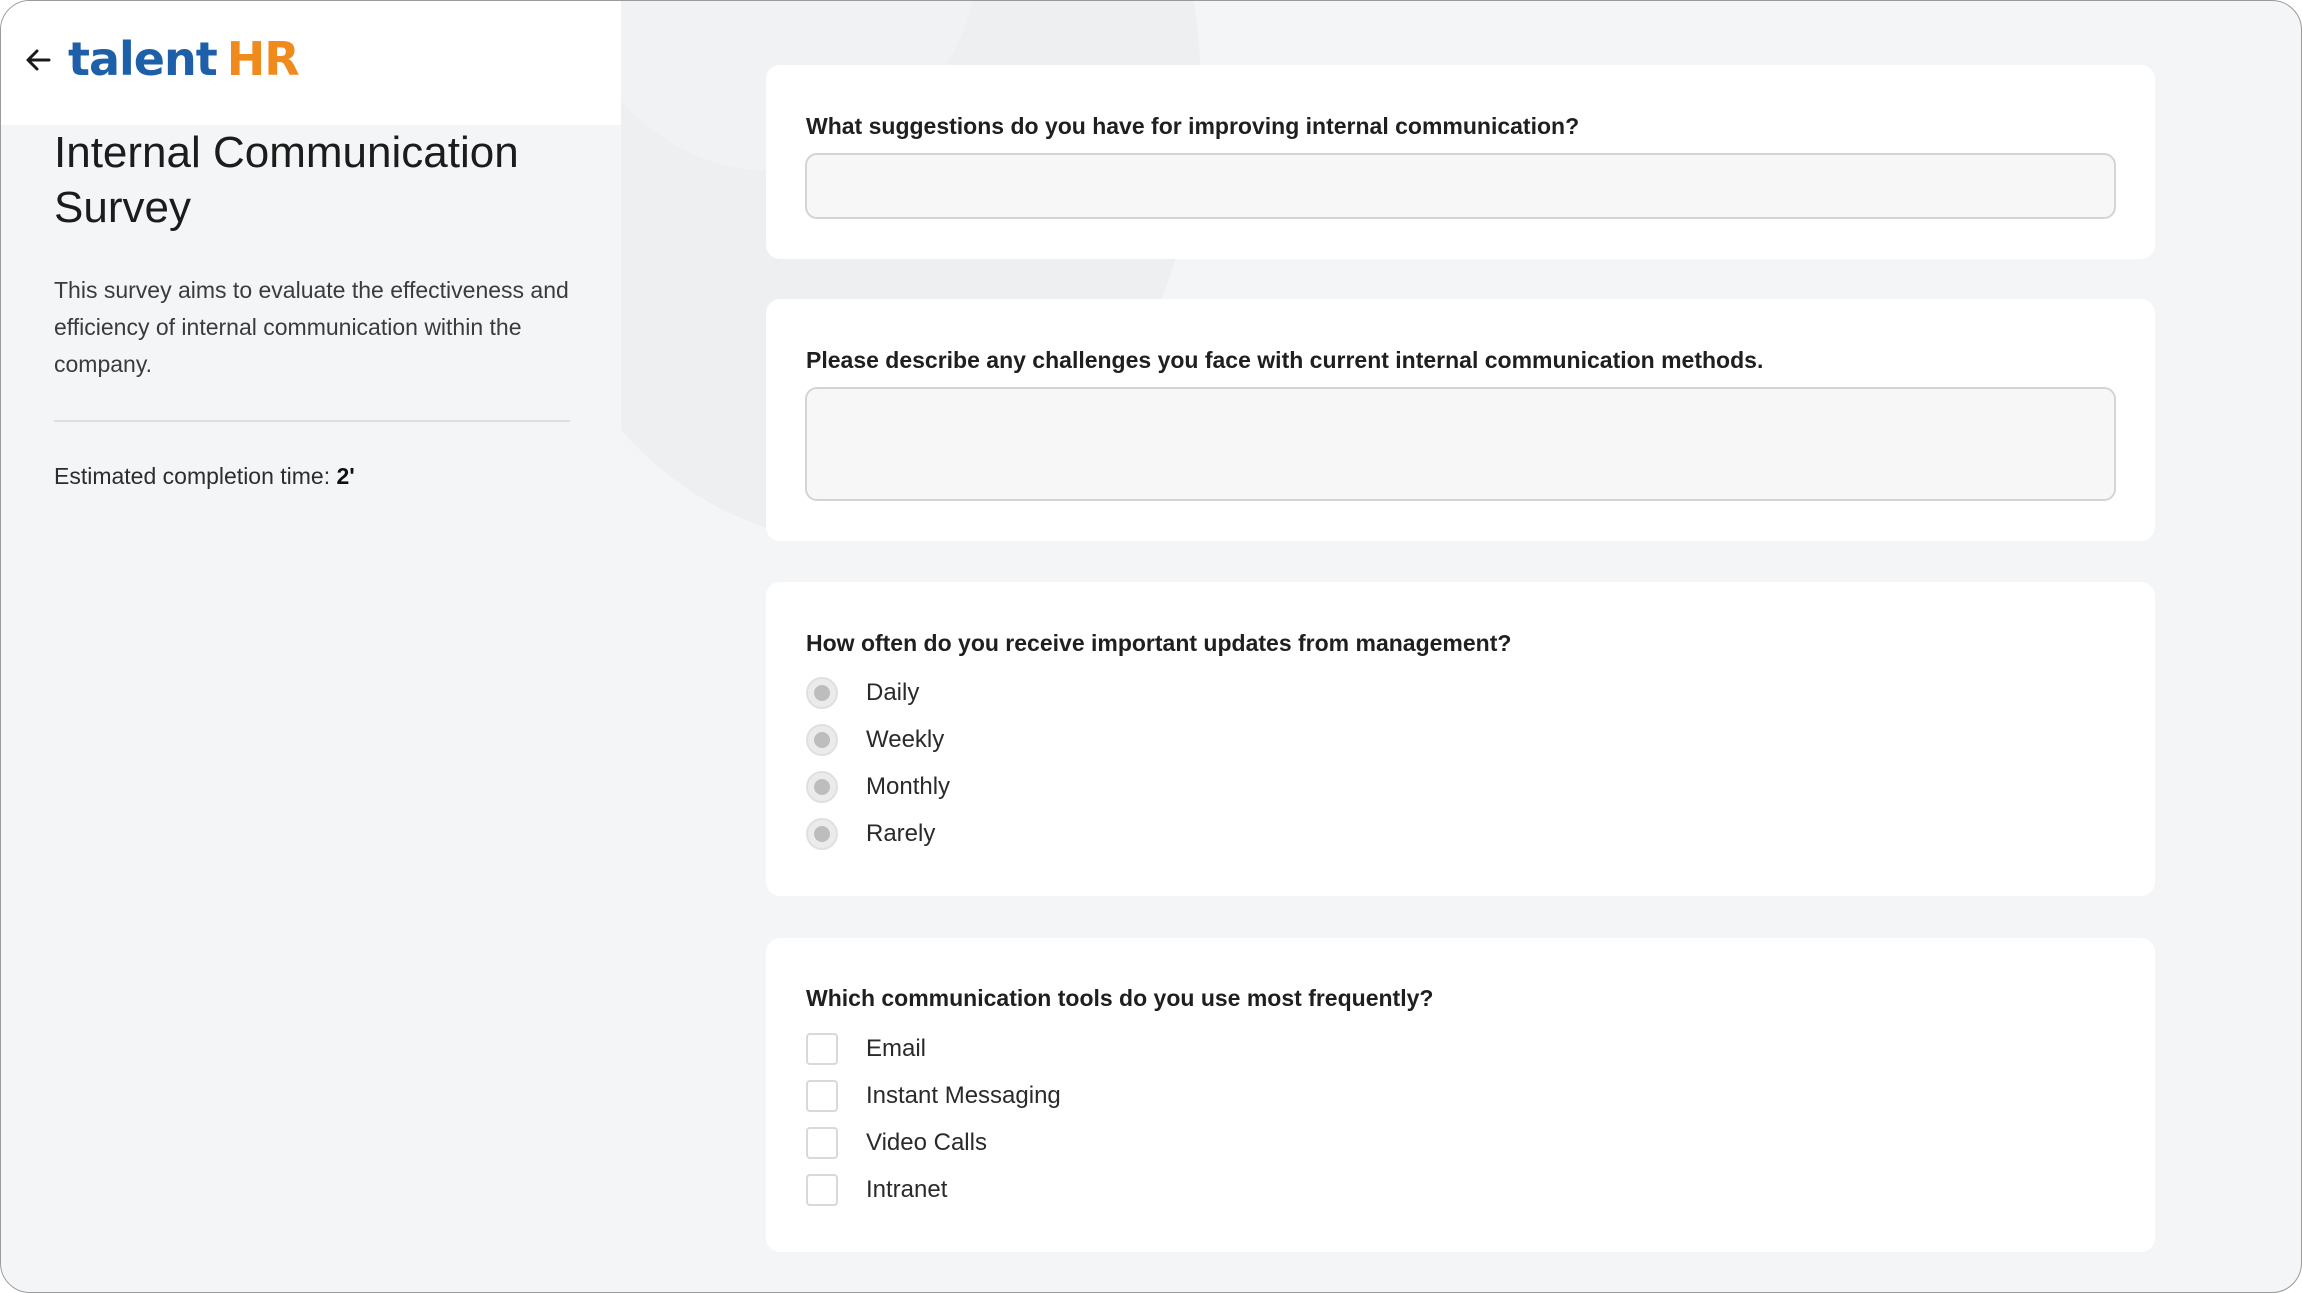 The image size is (2302, 1293). I want to click on page-title: Internal Communication Survey, so click(286, 180).